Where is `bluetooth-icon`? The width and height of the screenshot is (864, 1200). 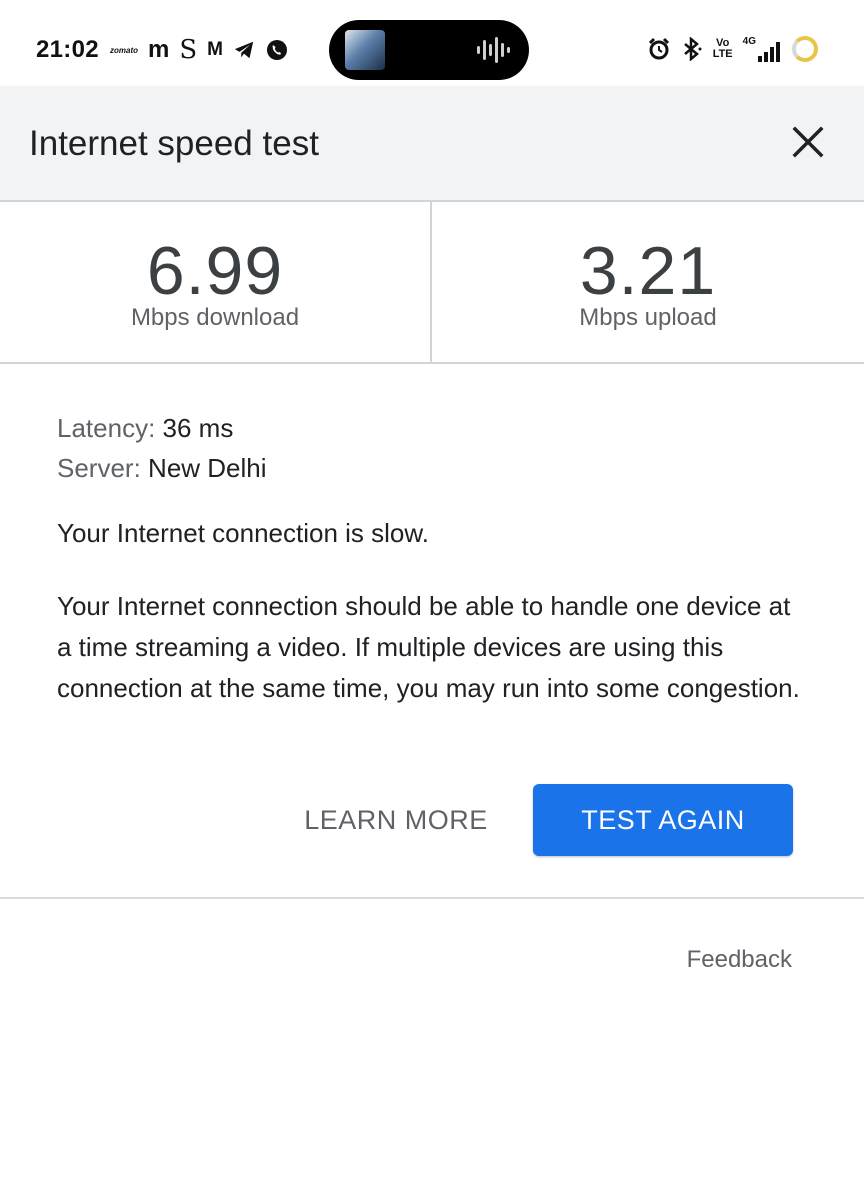 bluetooth-icon is located at coordinates (692, 49).